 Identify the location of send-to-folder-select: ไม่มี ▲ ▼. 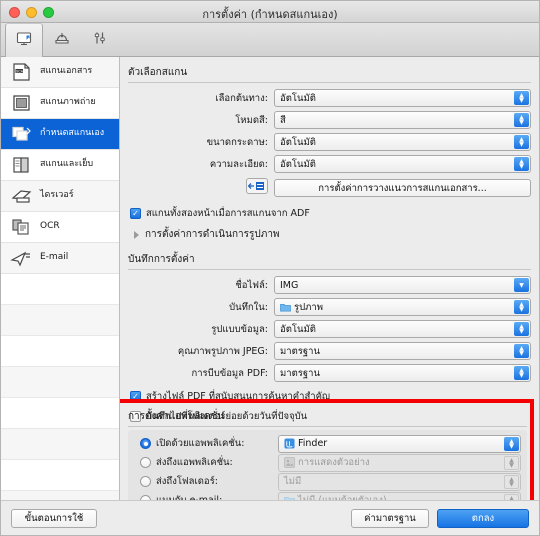
(399, 481).